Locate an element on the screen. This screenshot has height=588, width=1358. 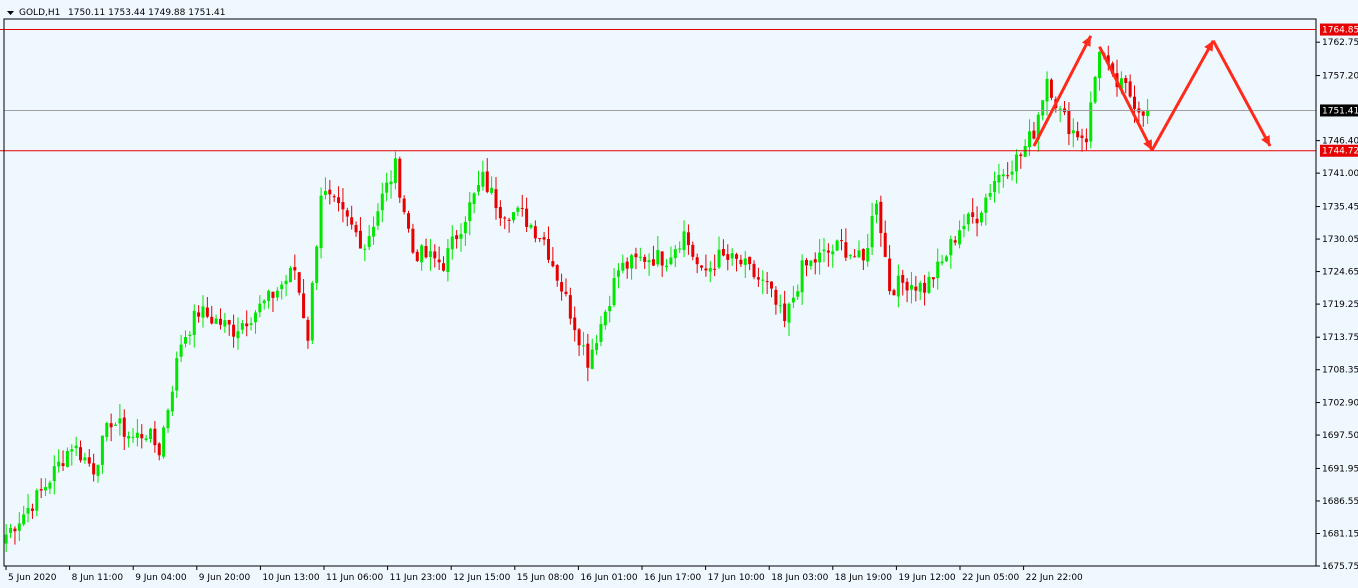
y-tick-label: 1719.25 is located at coordinates (1340, 305).